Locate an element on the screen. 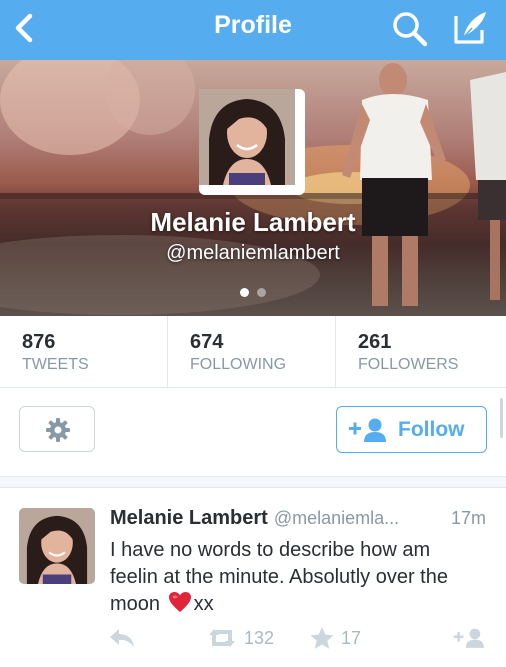  stat-followers: 261 FOLLOWERS is located at coordinates (421, 351).